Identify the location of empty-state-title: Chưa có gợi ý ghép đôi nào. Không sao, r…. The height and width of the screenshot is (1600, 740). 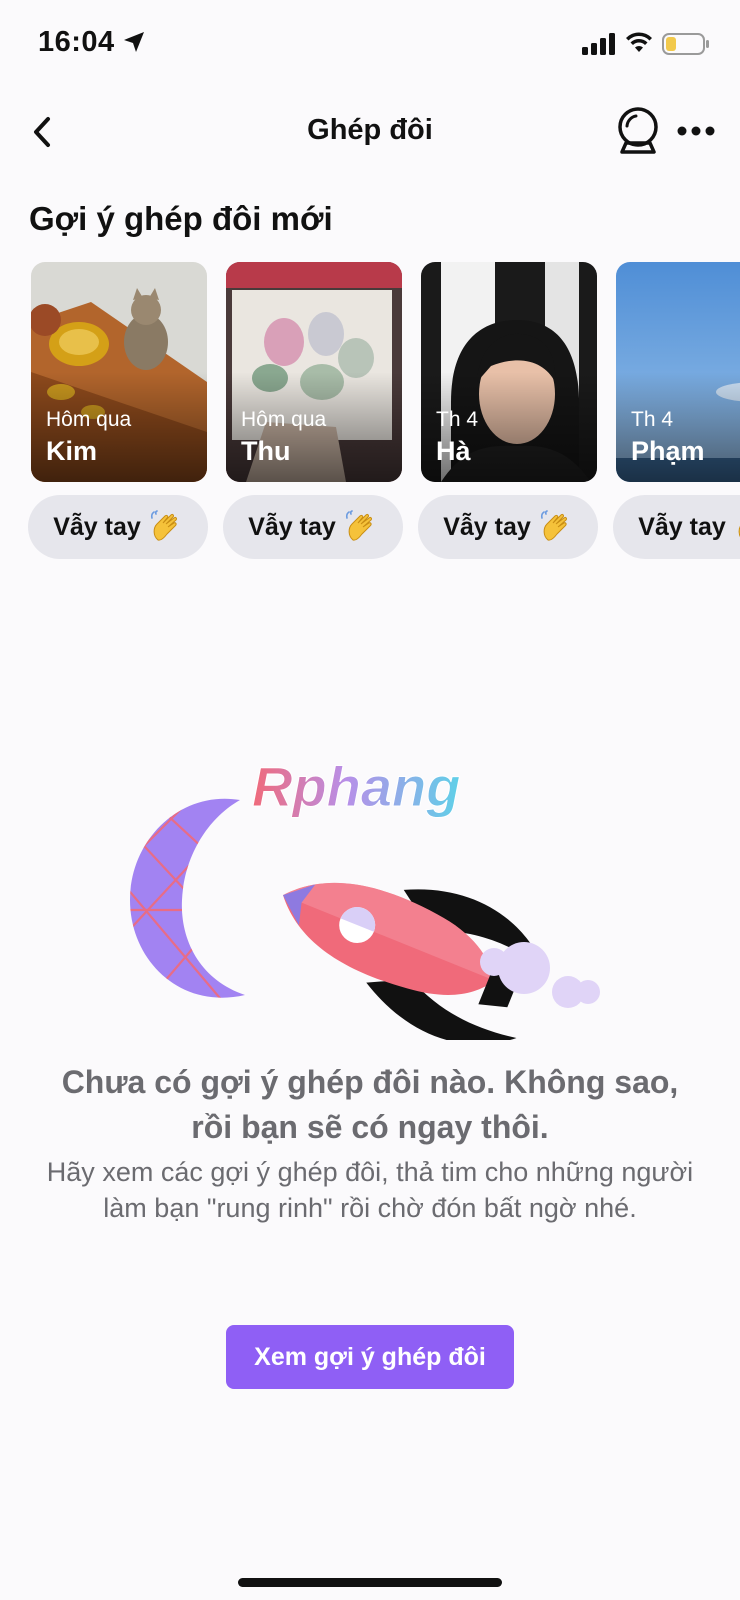
(370, 1104).